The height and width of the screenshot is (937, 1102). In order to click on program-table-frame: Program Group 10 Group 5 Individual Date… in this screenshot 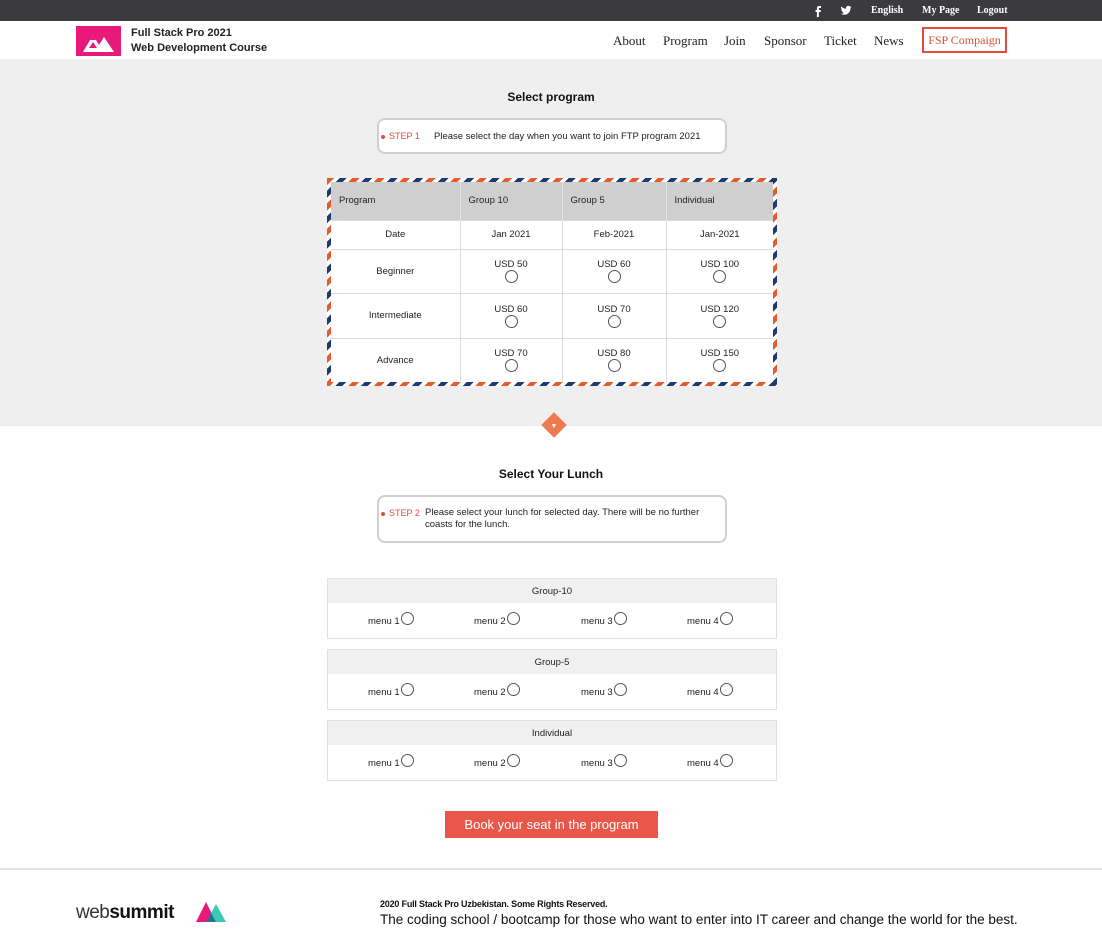, I will do `click(552, 282)`.